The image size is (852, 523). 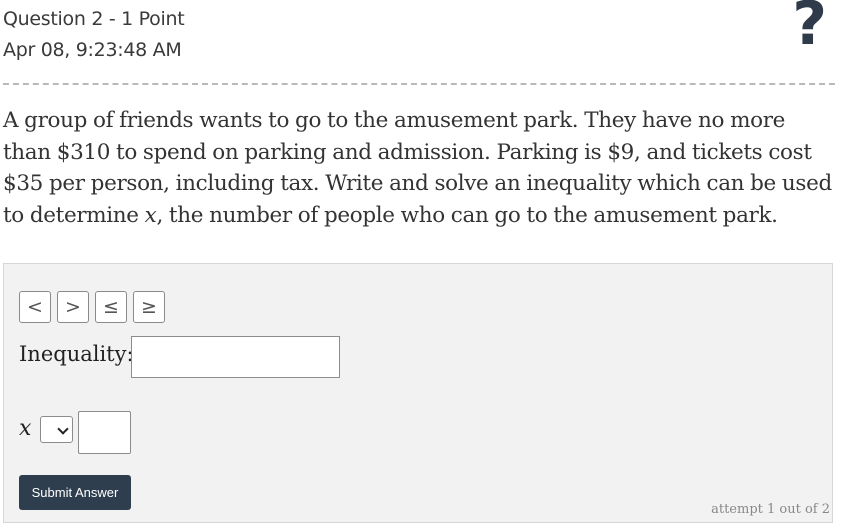 What do you see at coordinates (94, 19) in the screenshot?
I see `question-title: Question 2 - 1 Point` at bounding box center [94, 19].